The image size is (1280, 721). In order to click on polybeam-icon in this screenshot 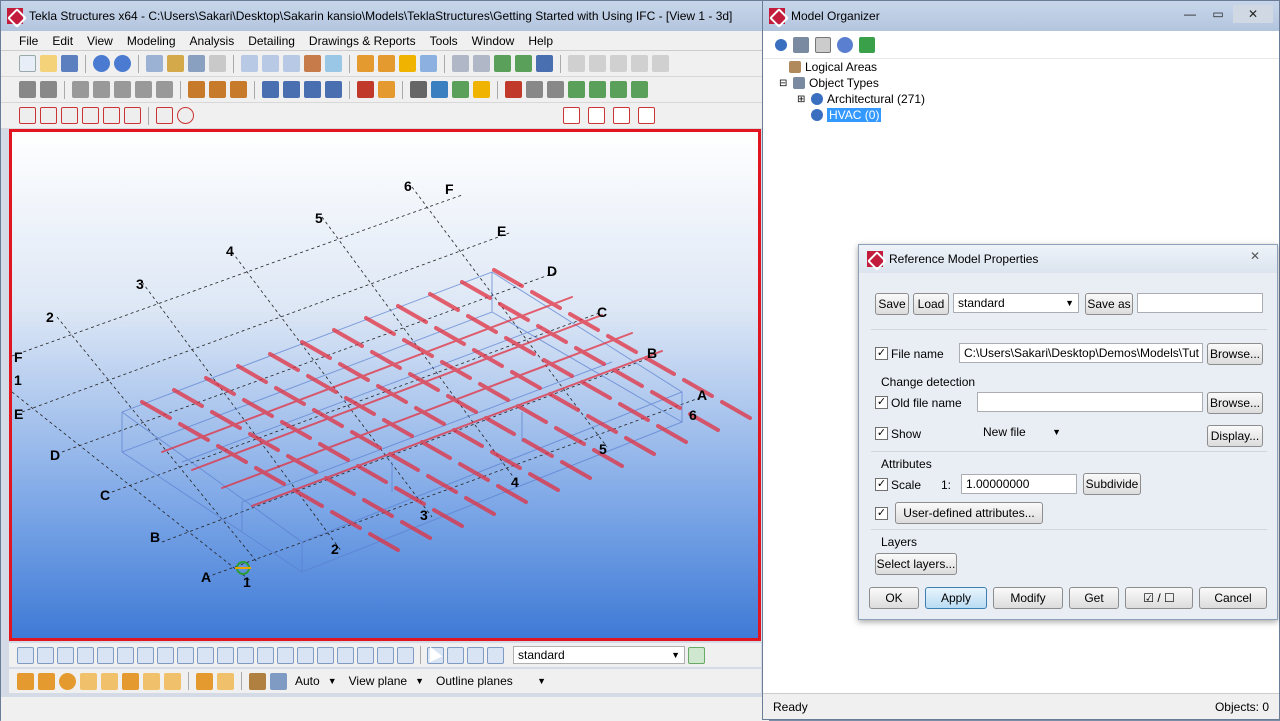, I will do `click(122, 89)`.